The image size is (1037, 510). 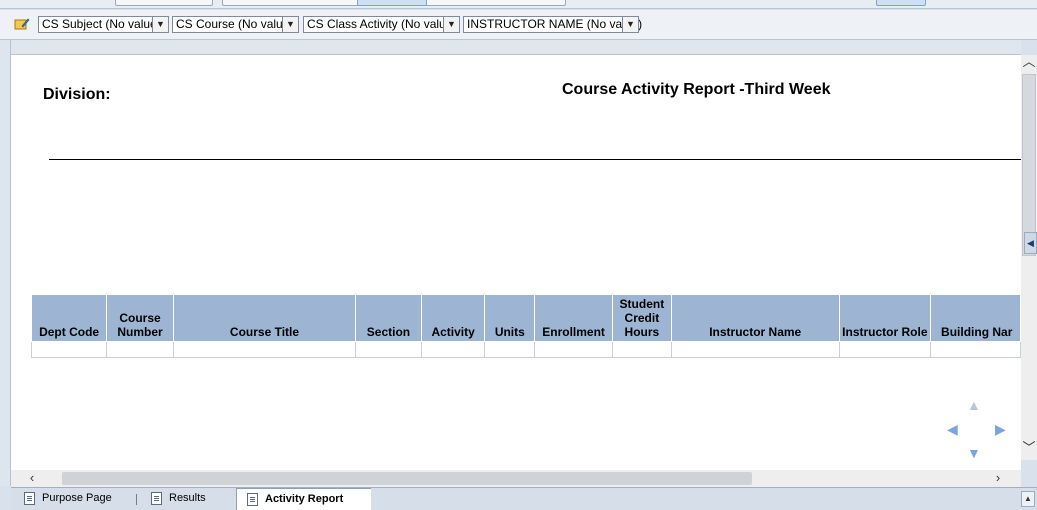 What do you see at coordinates (77, 94) in the screenshot?
I see `division-label: Division:` at bounding box center [77, 94].